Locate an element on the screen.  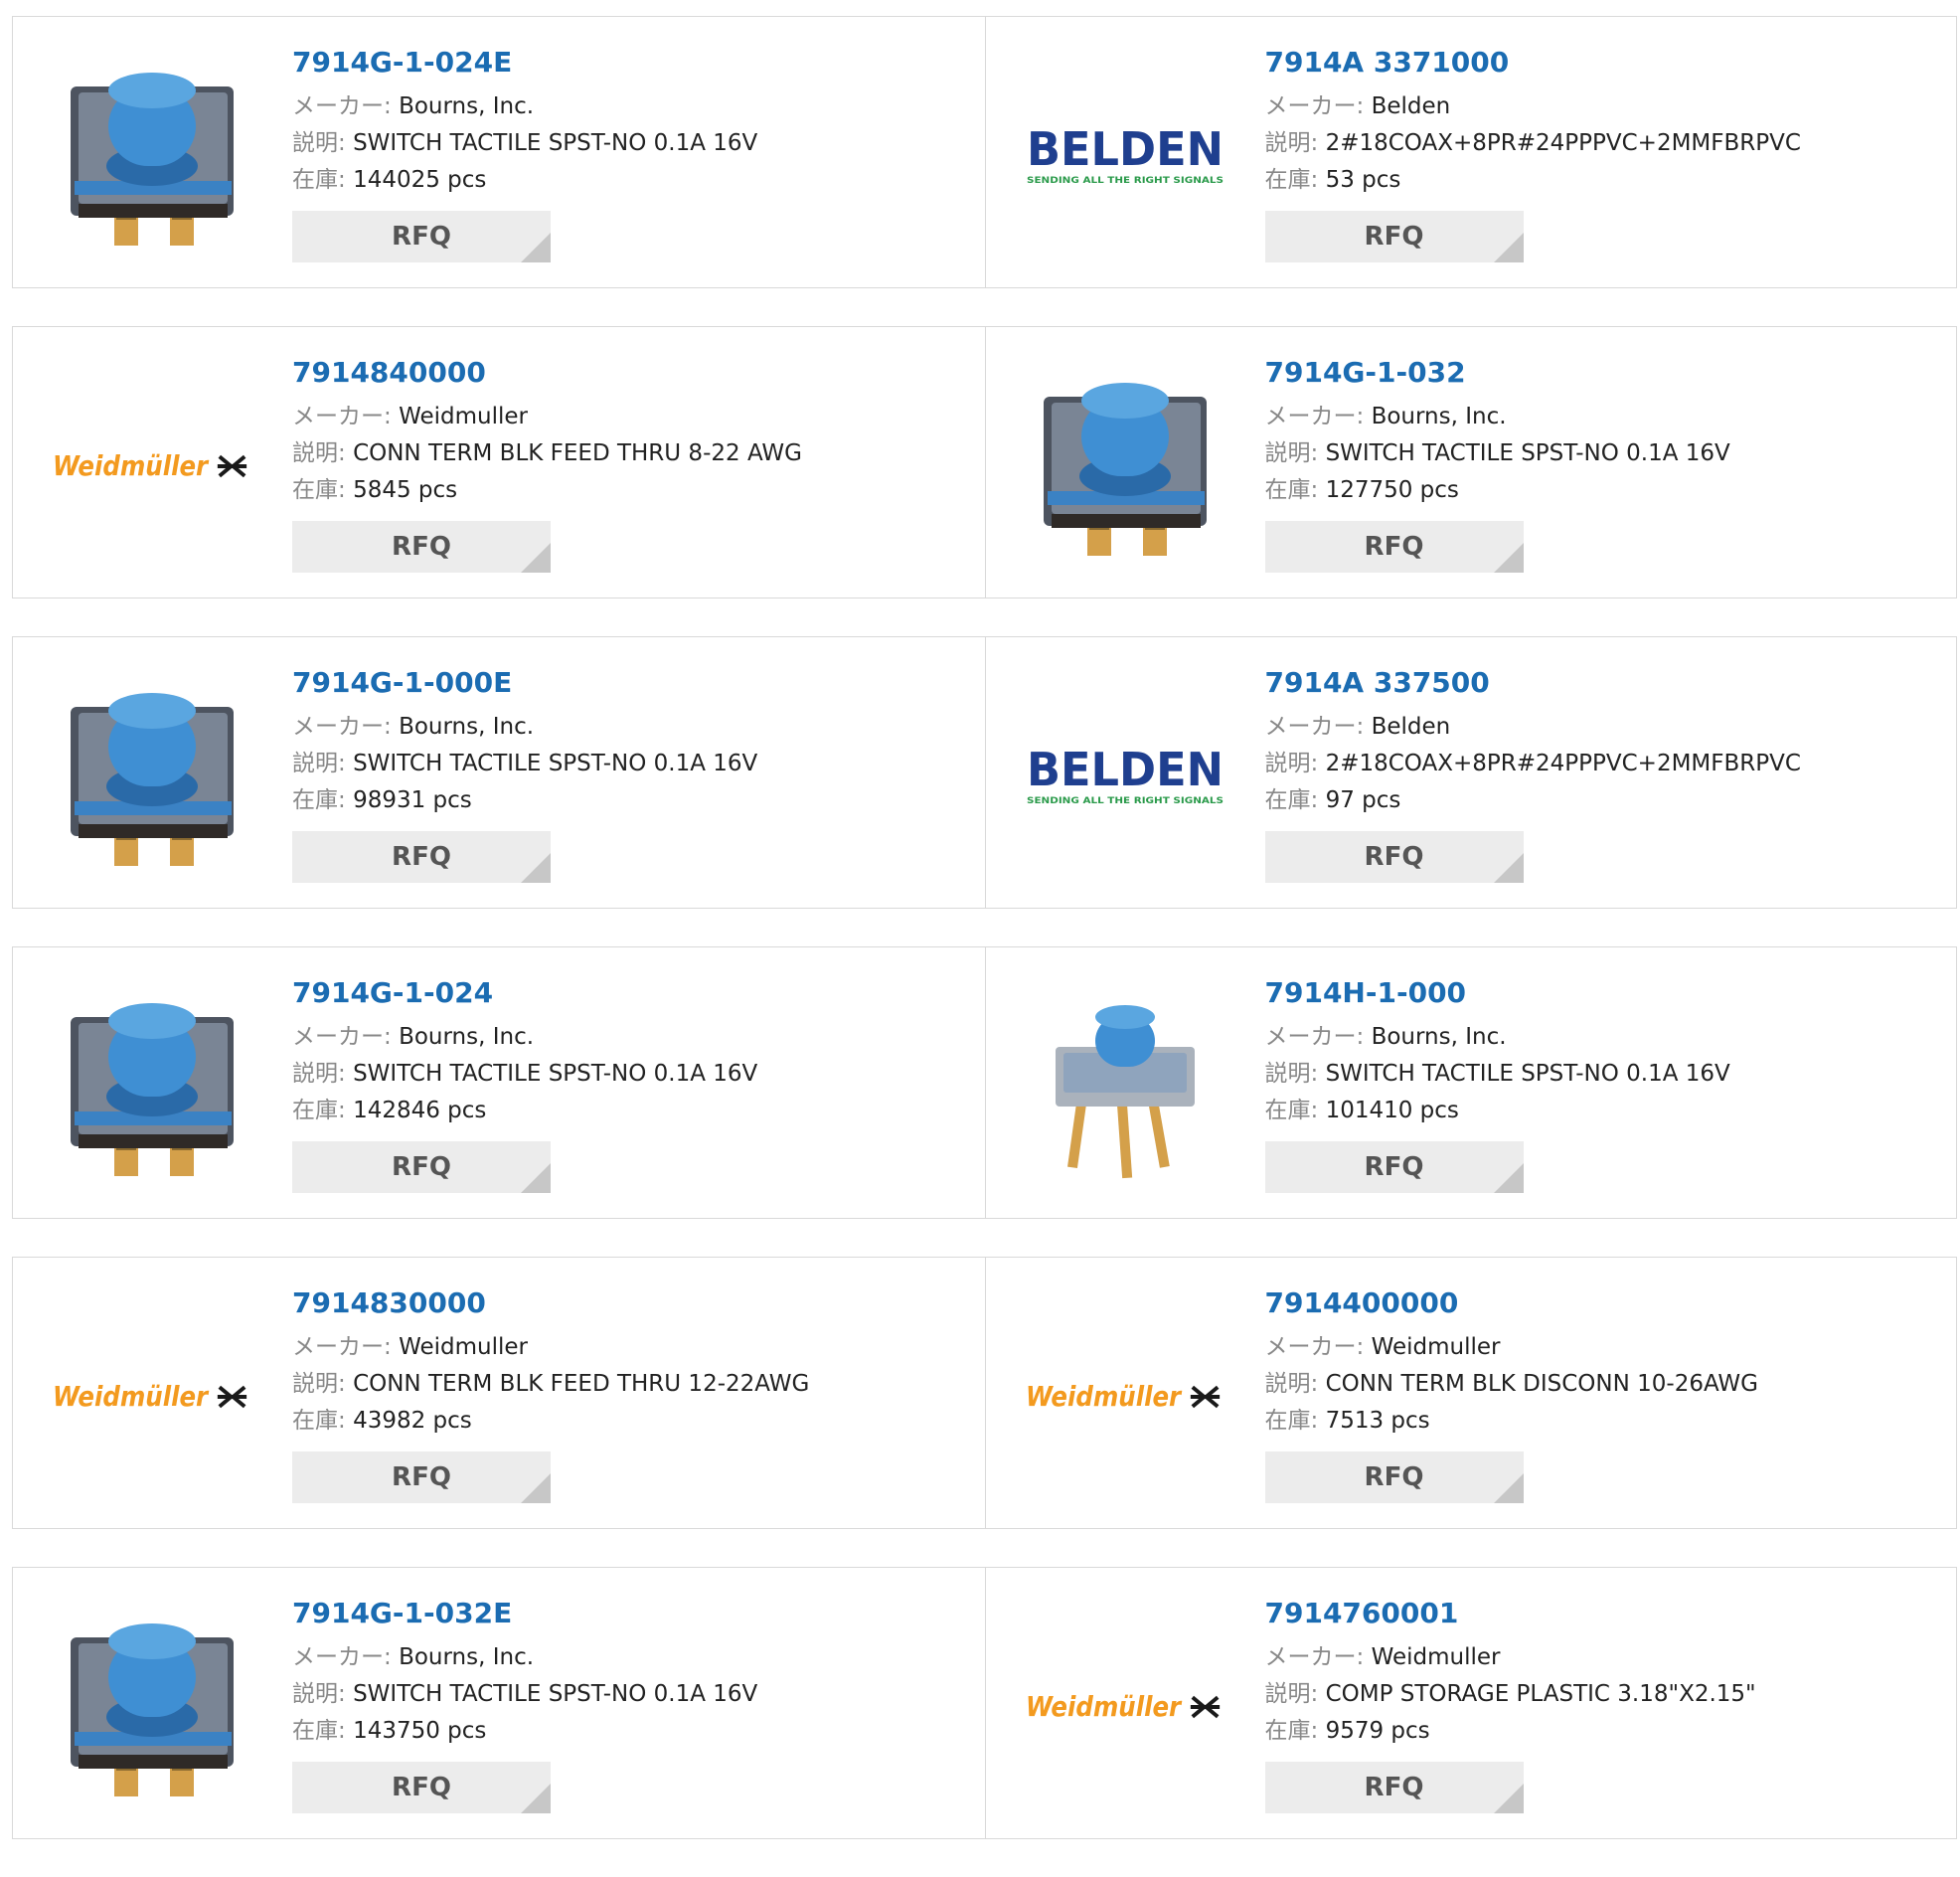
description-line: 説明: CONN TERM BLK FEED THRU 8-22 AWG is located at coordinates (634, 453).